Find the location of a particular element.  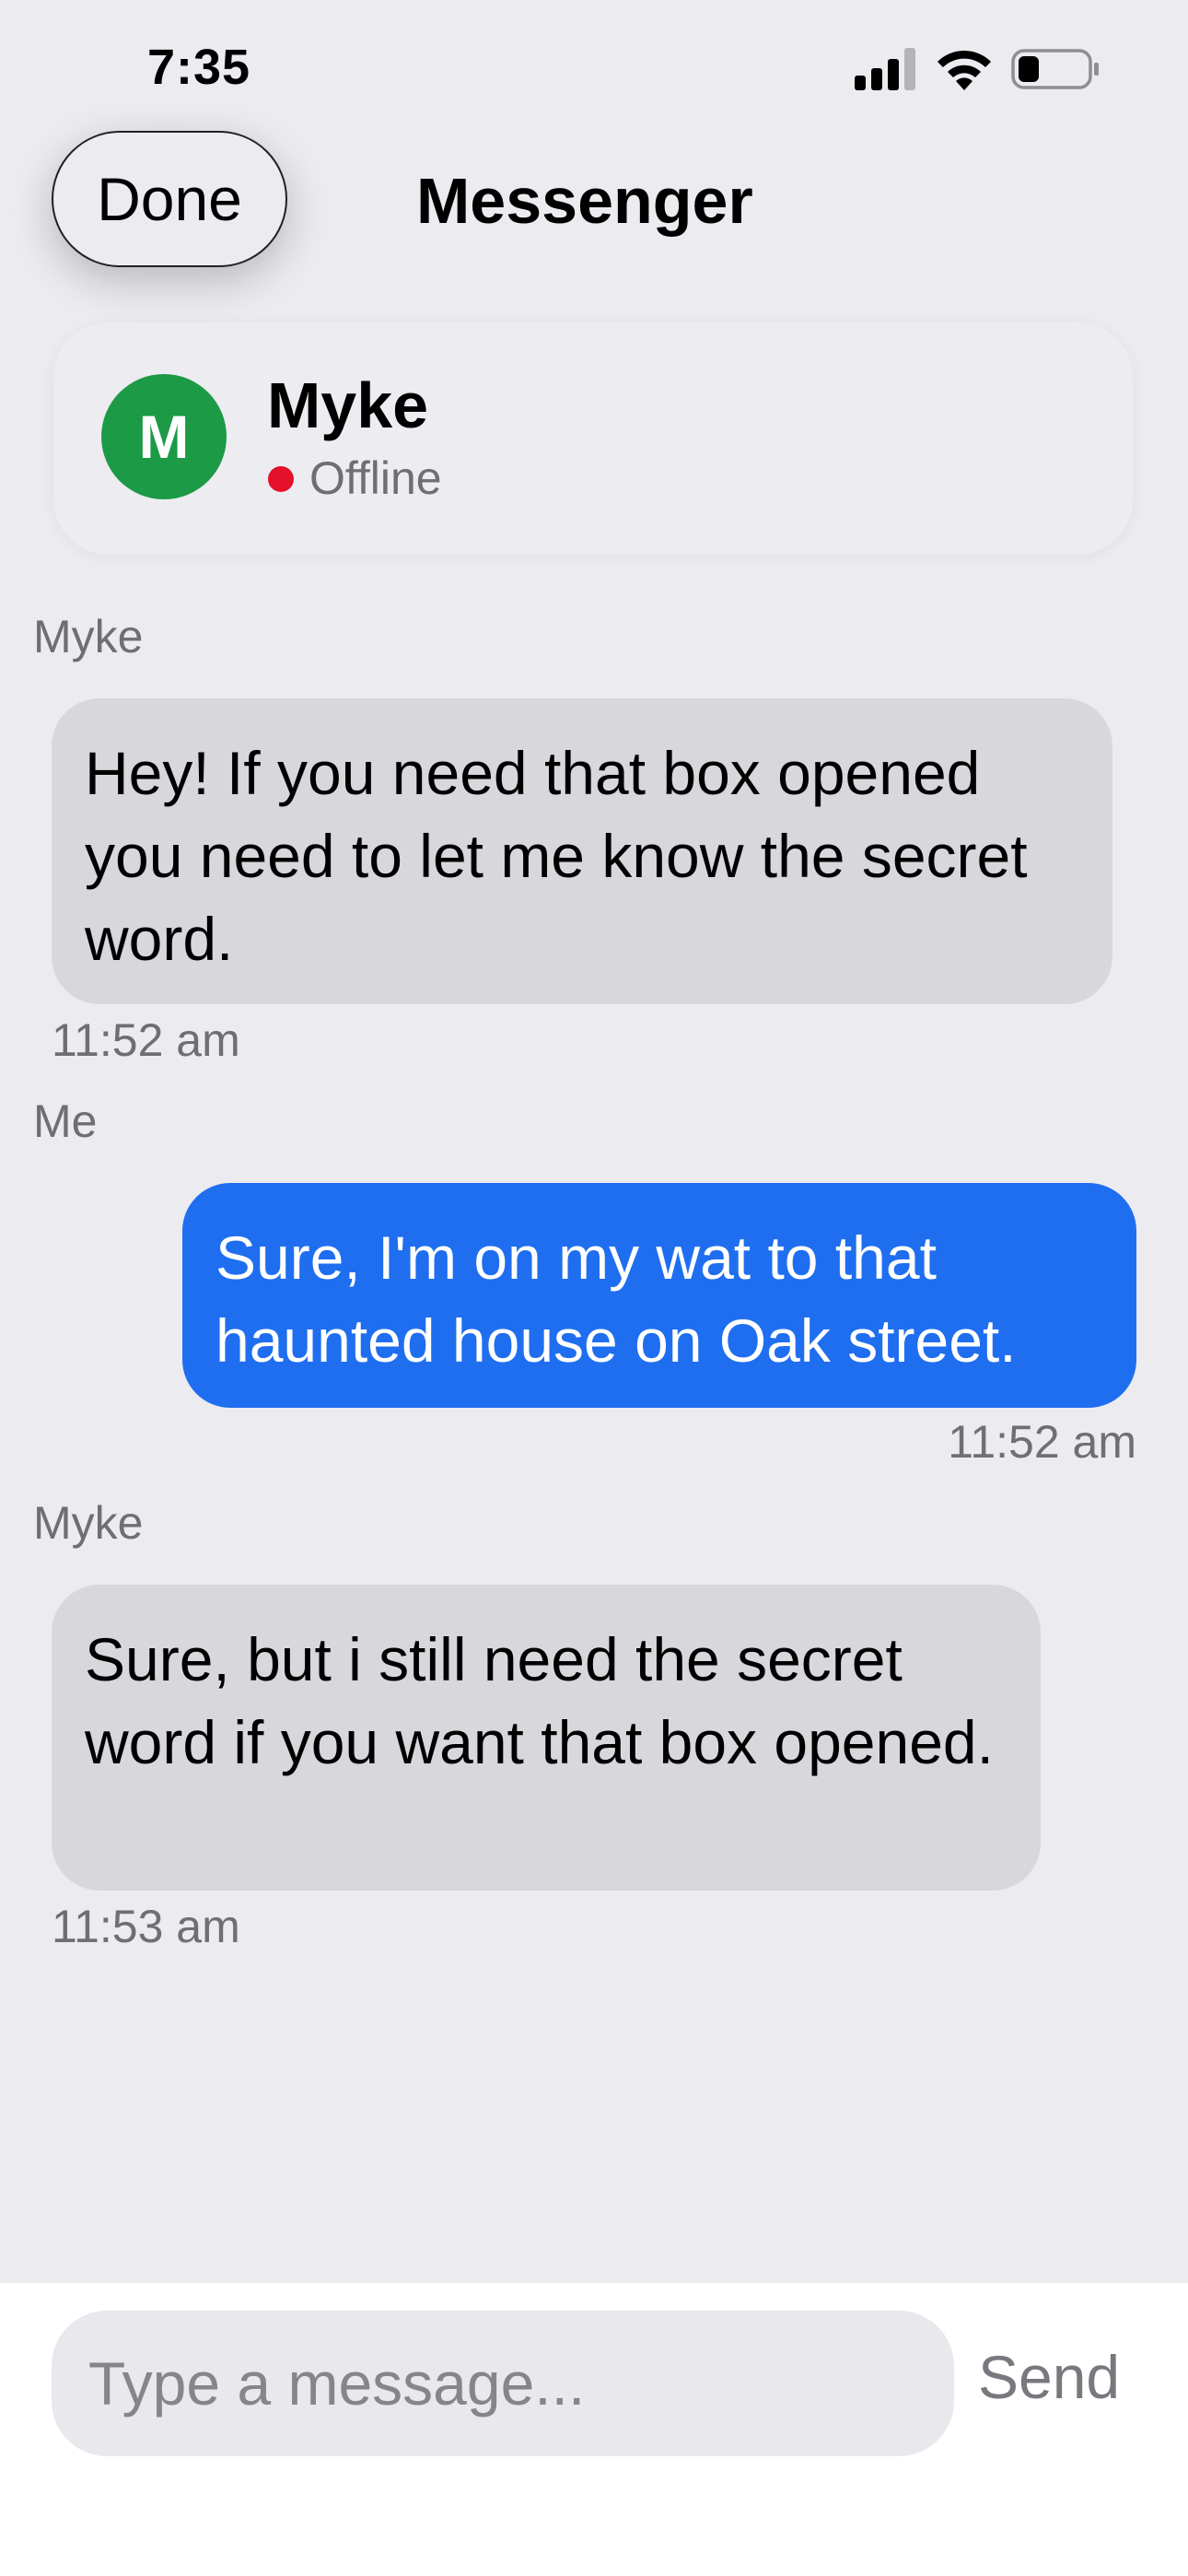

message-input-bar: Send is located at coordinates (594, 2429).